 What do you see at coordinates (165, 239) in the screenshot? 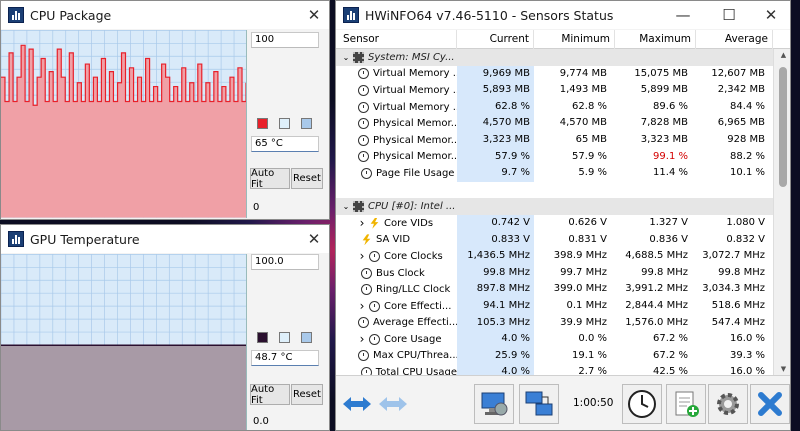
I see `title-bar: GPU Temperature ✕` at bounding box center [165, 239].